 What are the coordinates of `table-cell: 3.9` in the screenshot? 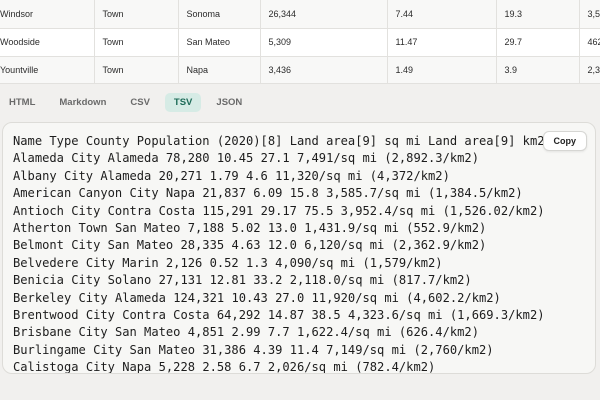 It's located at (538, 69).